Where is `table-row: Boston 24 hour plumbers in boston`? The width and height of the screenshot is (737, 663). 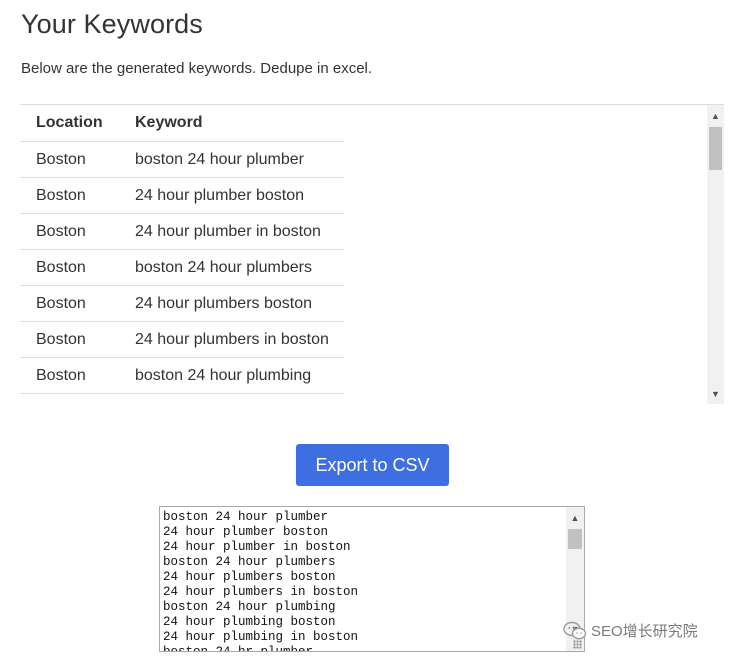 table-row: Boston 24 hour plumbers in boston is located at coordinates (182, 339).